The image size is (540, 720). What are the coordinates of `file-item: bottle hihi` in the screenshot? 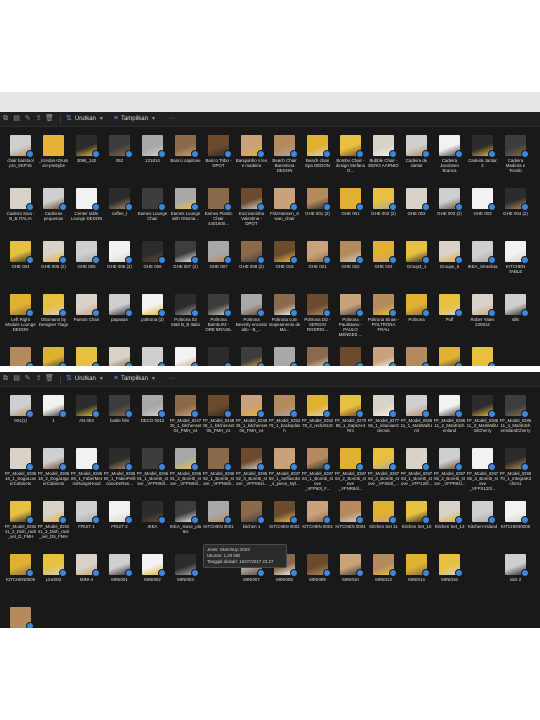 It's located at (119, 418).